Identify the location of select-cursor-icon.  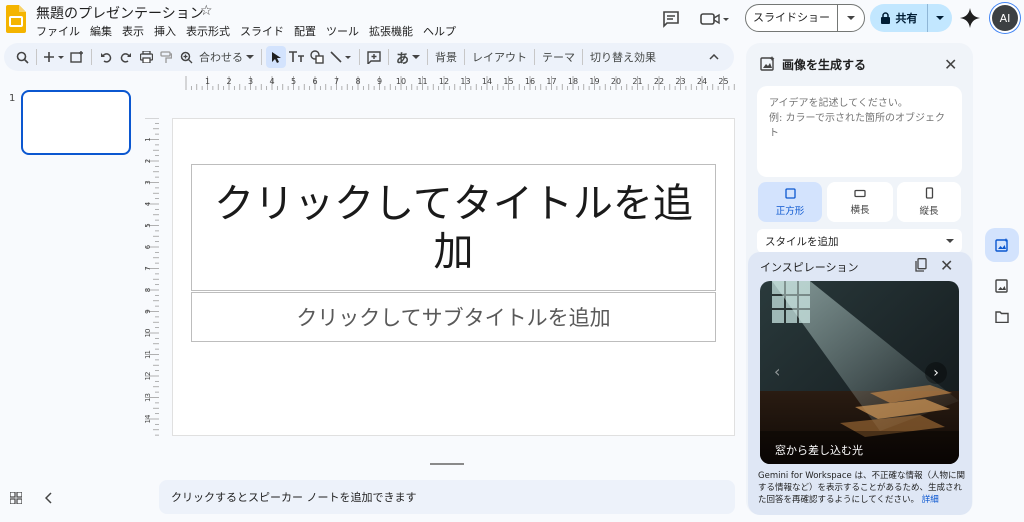
(276, 57).